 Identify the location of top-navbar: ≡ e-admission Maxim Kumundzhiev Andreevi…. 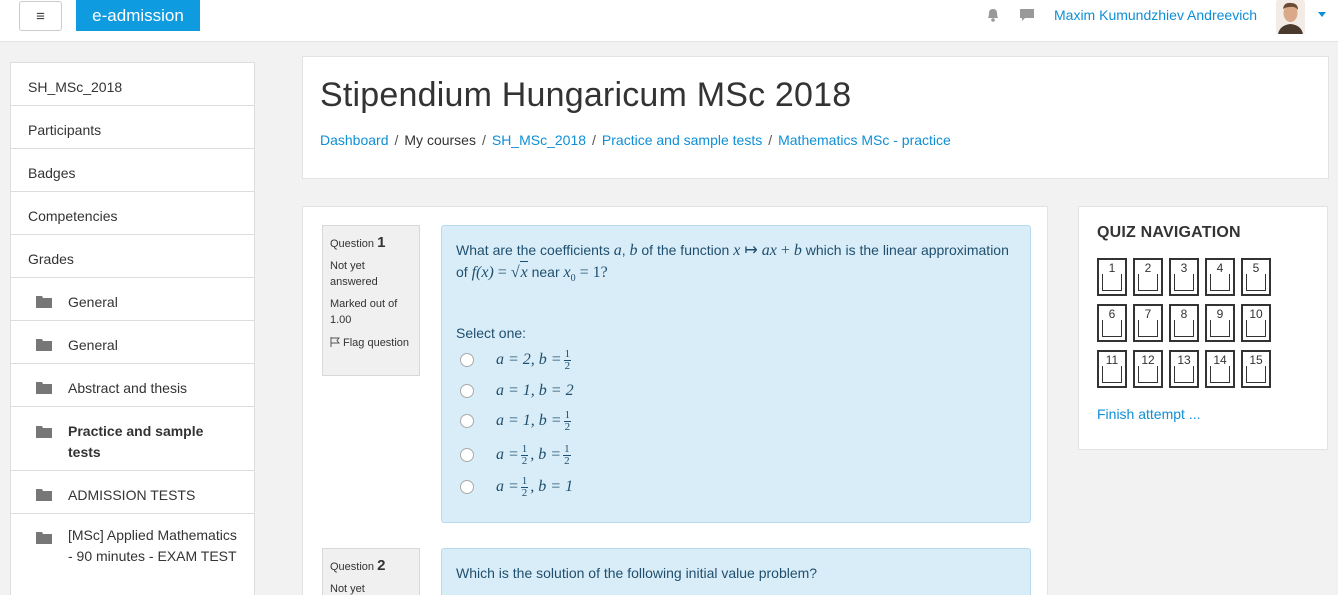
(669, 21).